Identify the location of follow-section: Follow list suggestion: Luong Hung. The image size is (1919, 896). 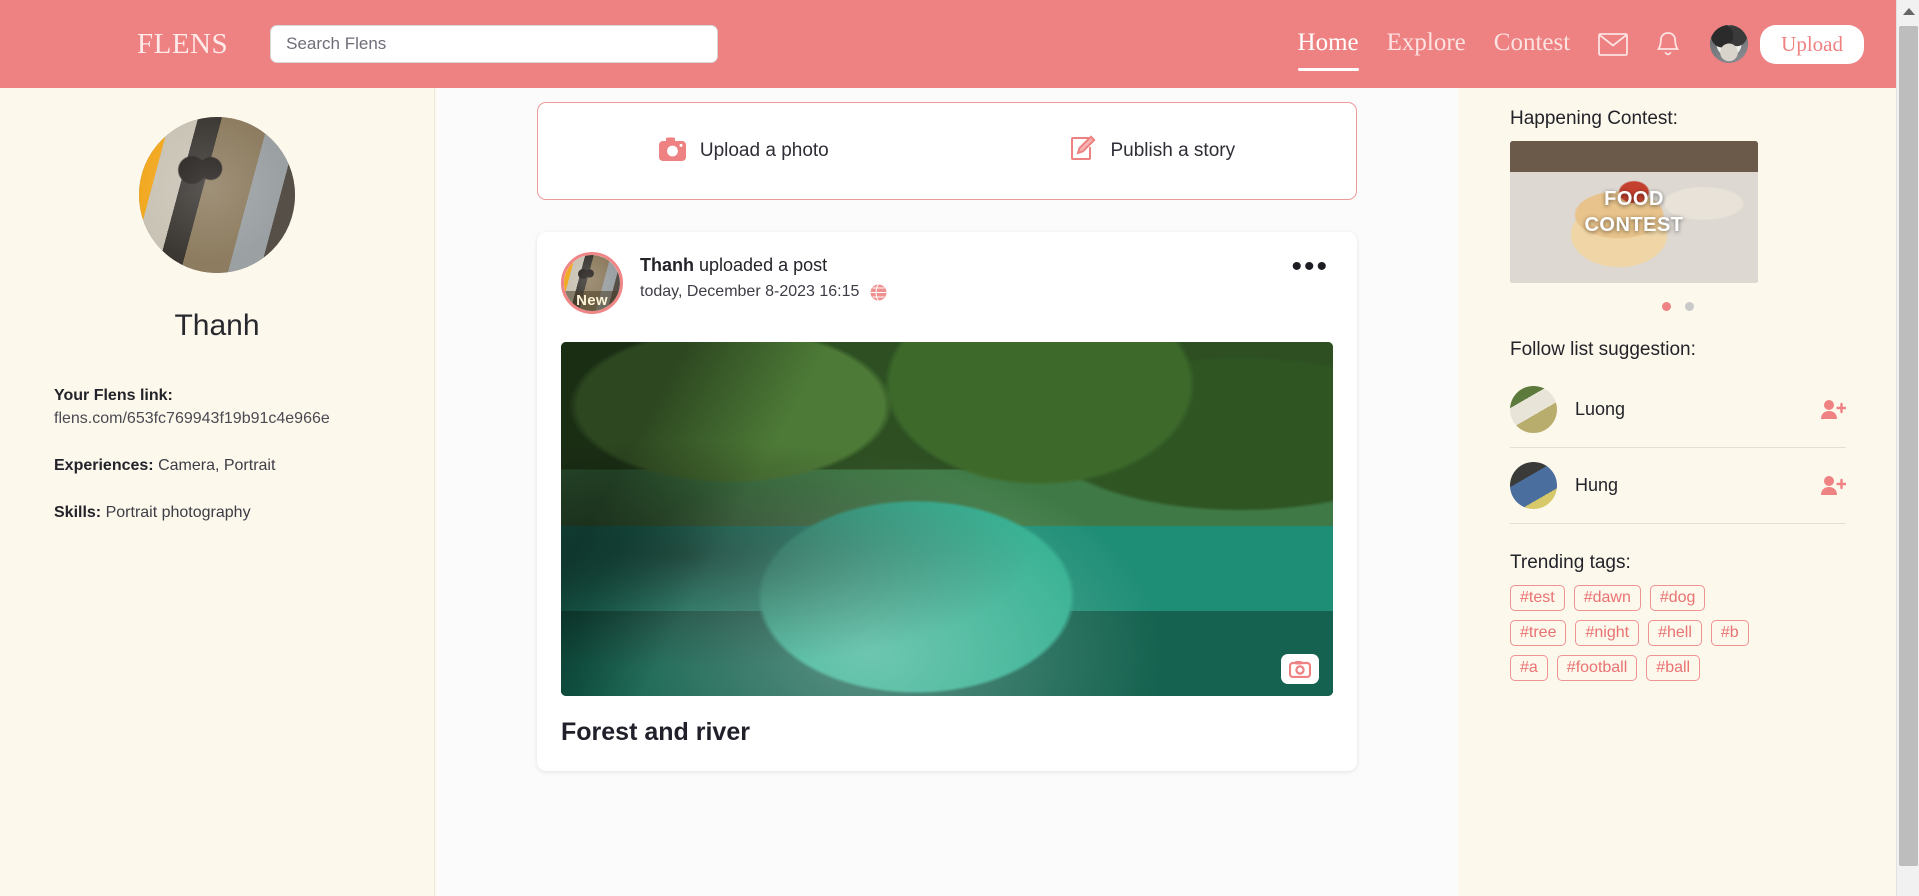
(1678, 431).